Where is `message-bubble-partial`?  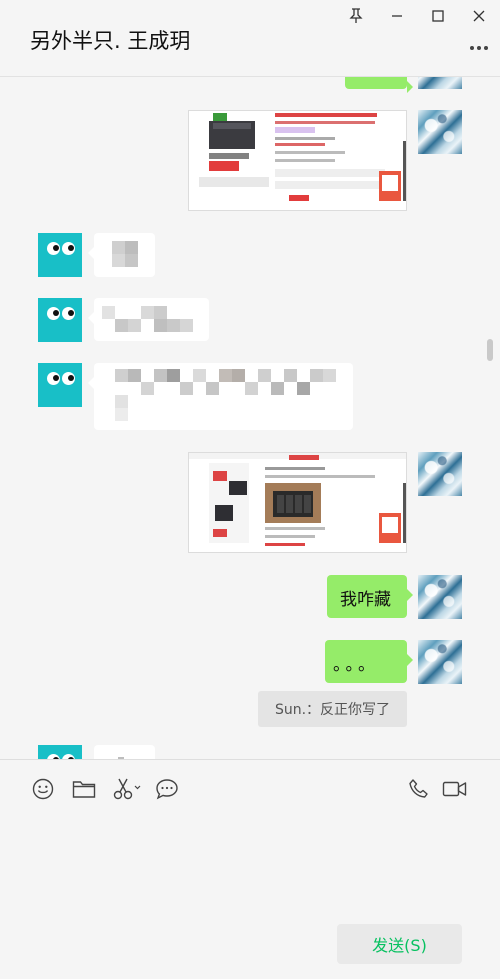 message-bubble-partial is located at coordinates (379, 85).